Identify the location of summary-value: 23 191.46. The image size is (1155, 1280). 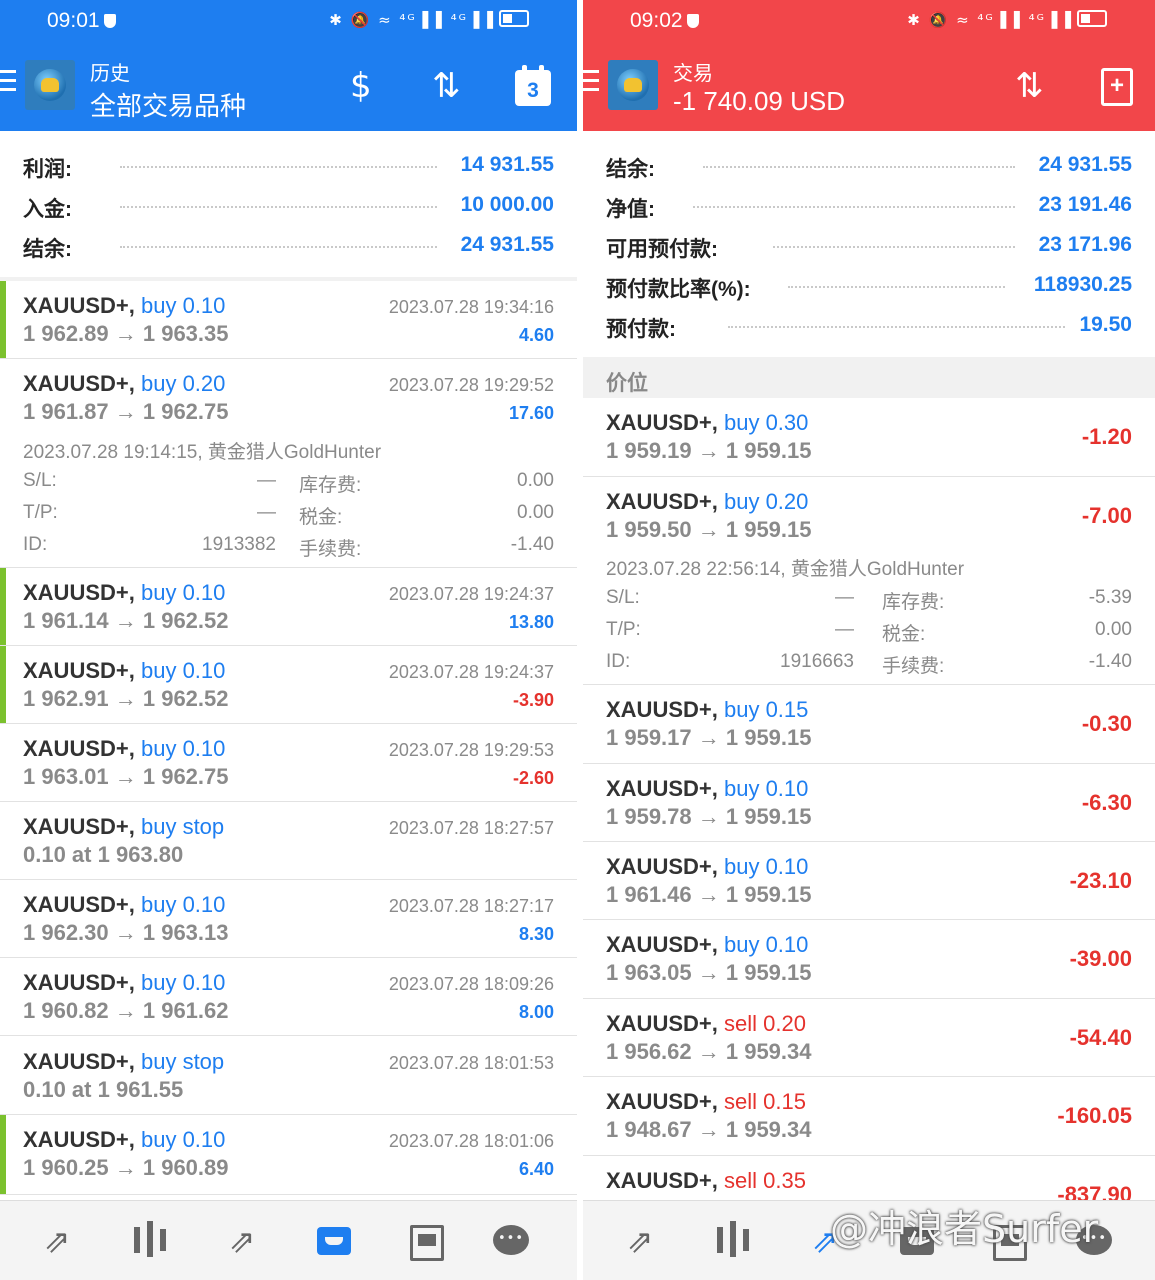
(1085, 204).